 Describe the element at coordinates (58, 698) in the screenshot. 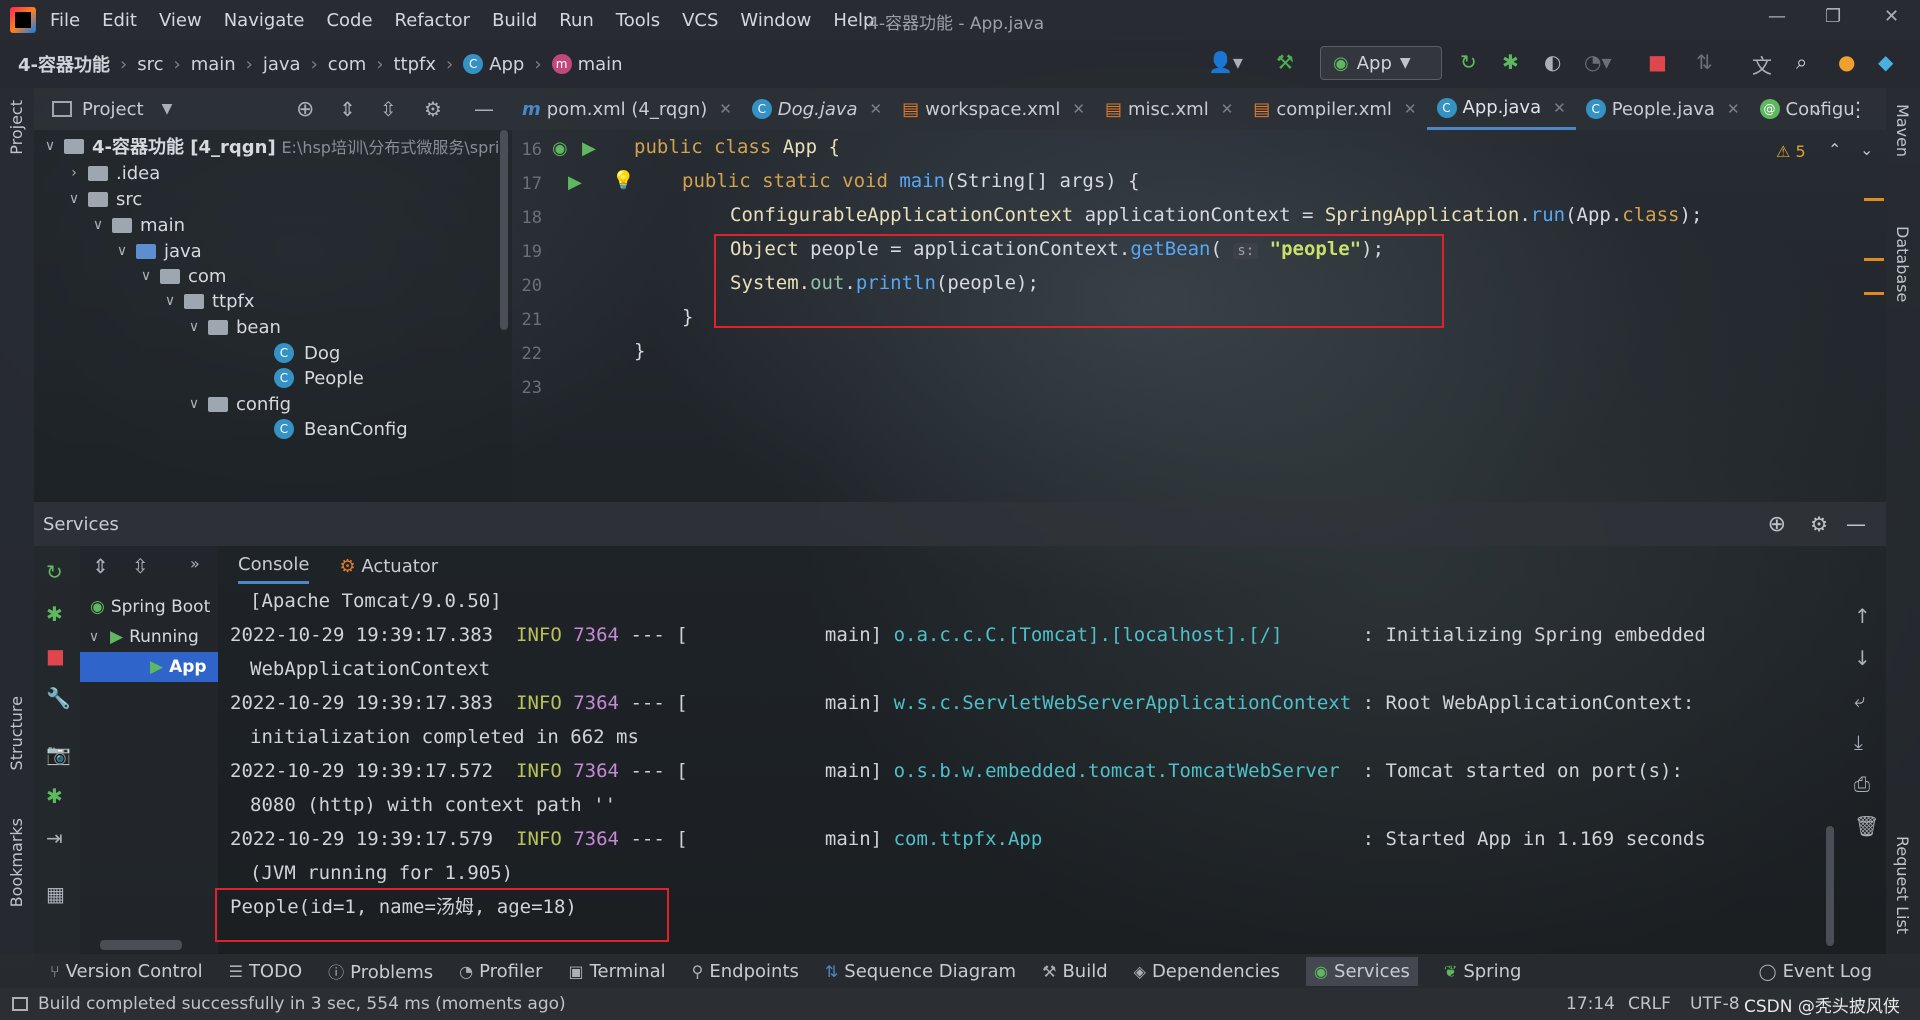

I see `wrench-icon: 🔧` at that location.